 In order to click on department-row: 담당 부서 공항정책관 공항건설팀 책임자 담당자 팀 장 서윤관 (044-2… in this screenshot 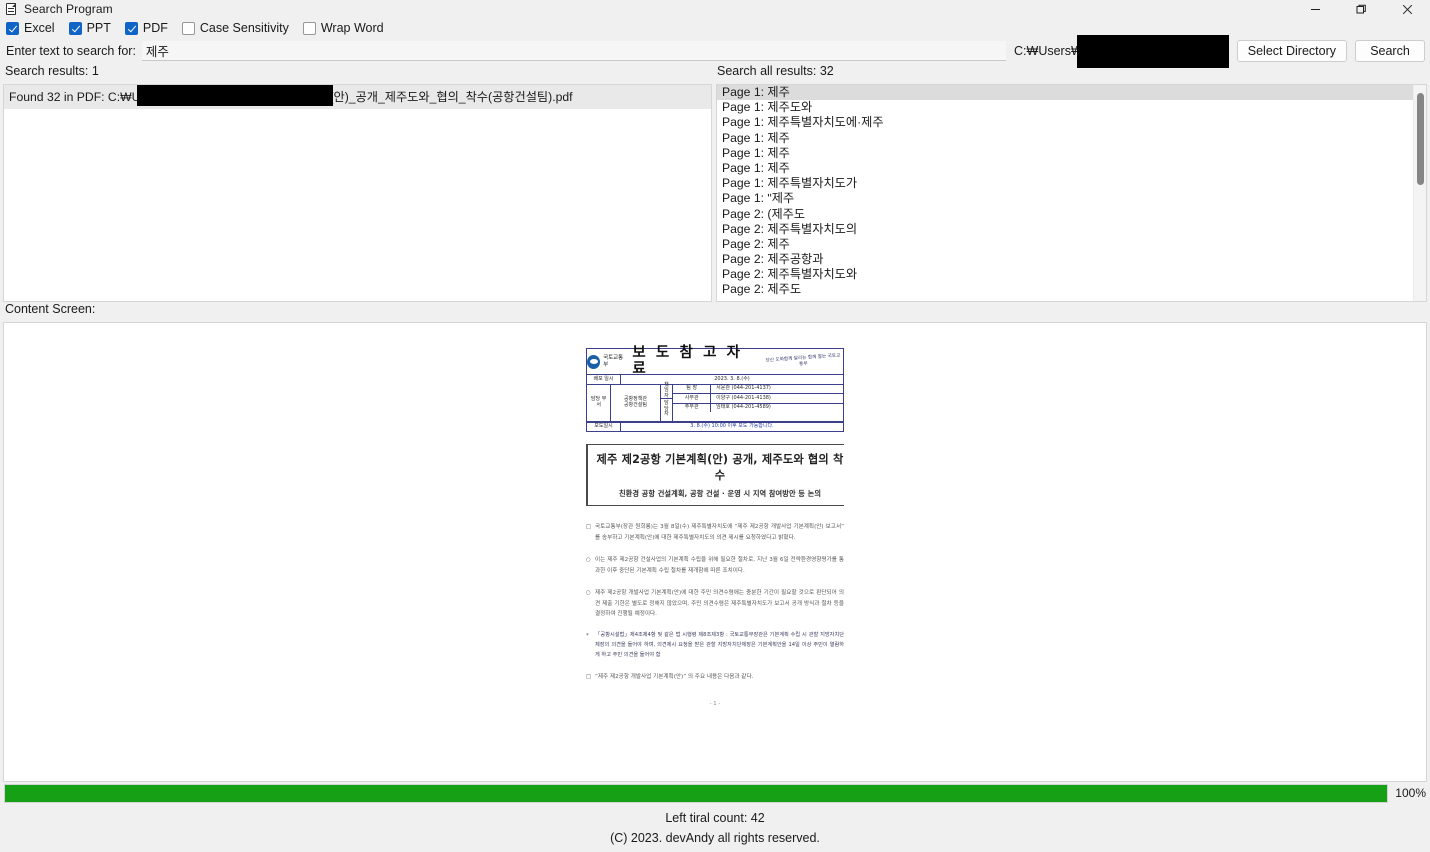, I will do `click(715, 402)`.